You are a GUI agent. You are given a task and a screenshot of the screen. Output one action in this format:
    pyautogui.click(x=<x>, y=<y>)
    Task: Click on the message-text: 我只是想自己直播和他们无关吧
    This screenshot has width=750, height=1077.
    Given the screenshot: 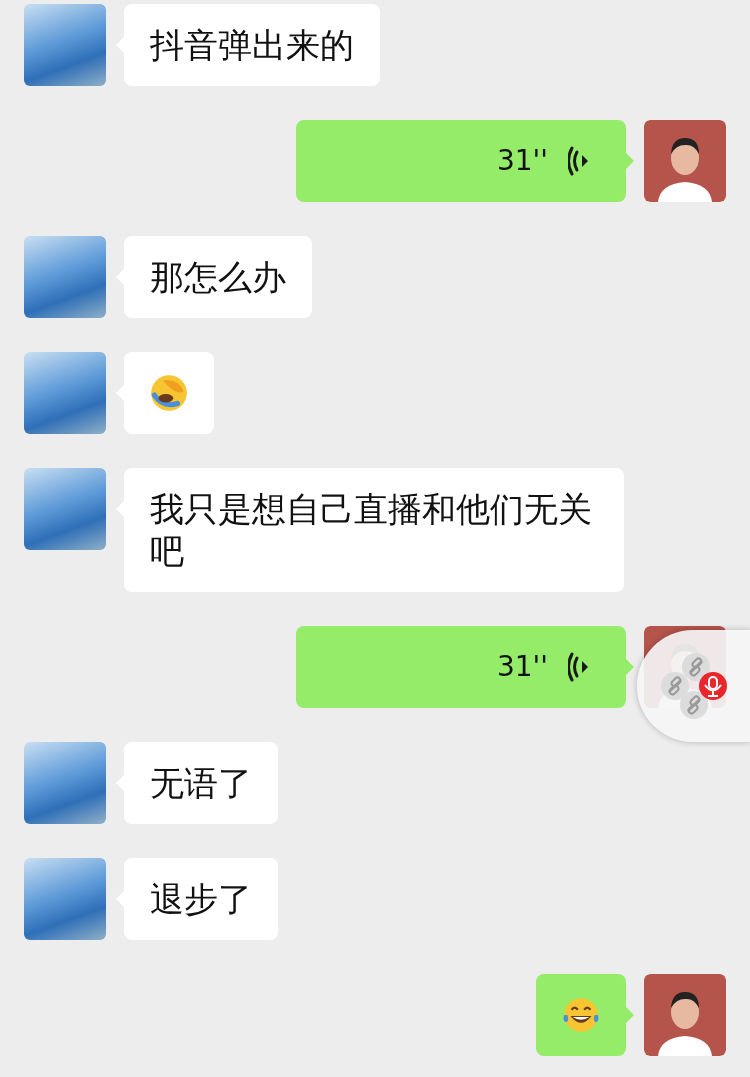 What is the action you would take?
    pyautogui.click(x=374, y=530)
    